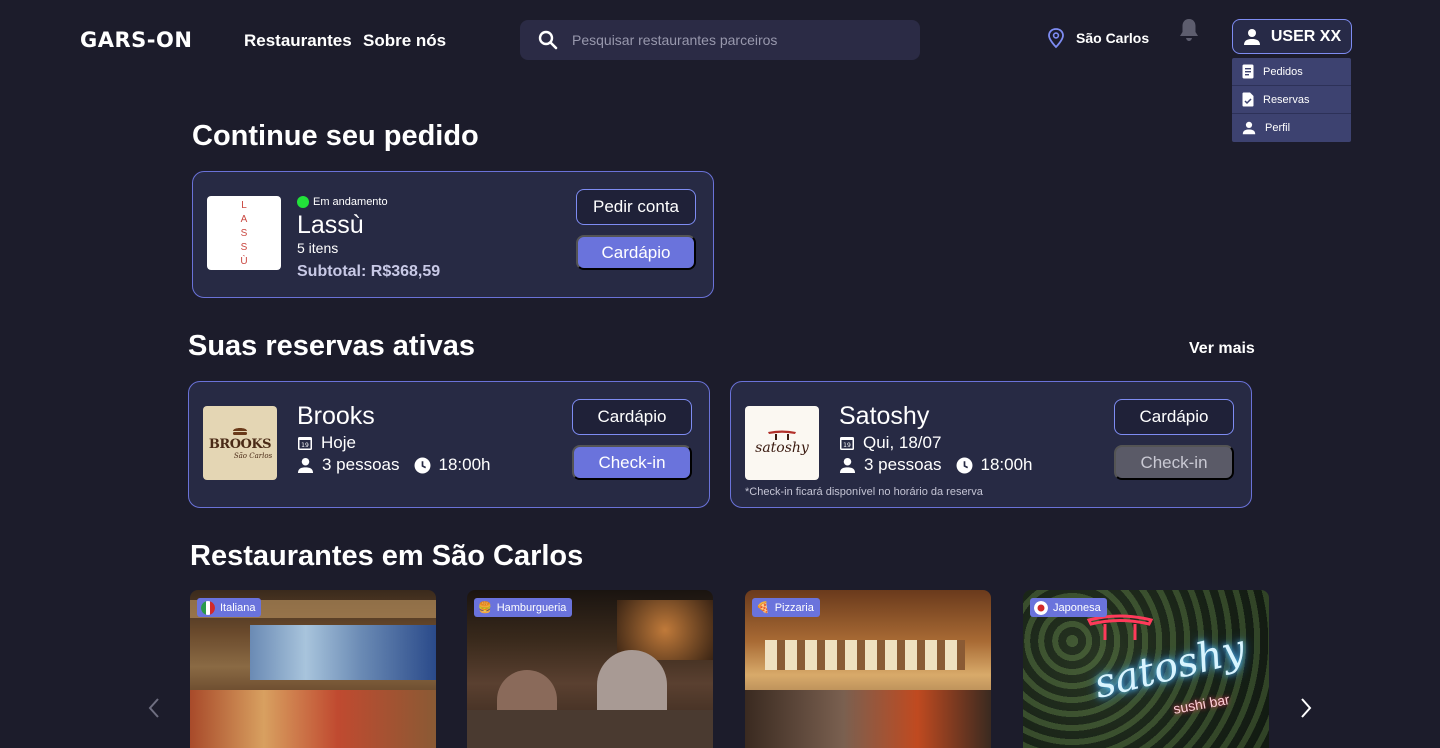  I want to click on restaurant-card: Italiana, so click(313, 669).